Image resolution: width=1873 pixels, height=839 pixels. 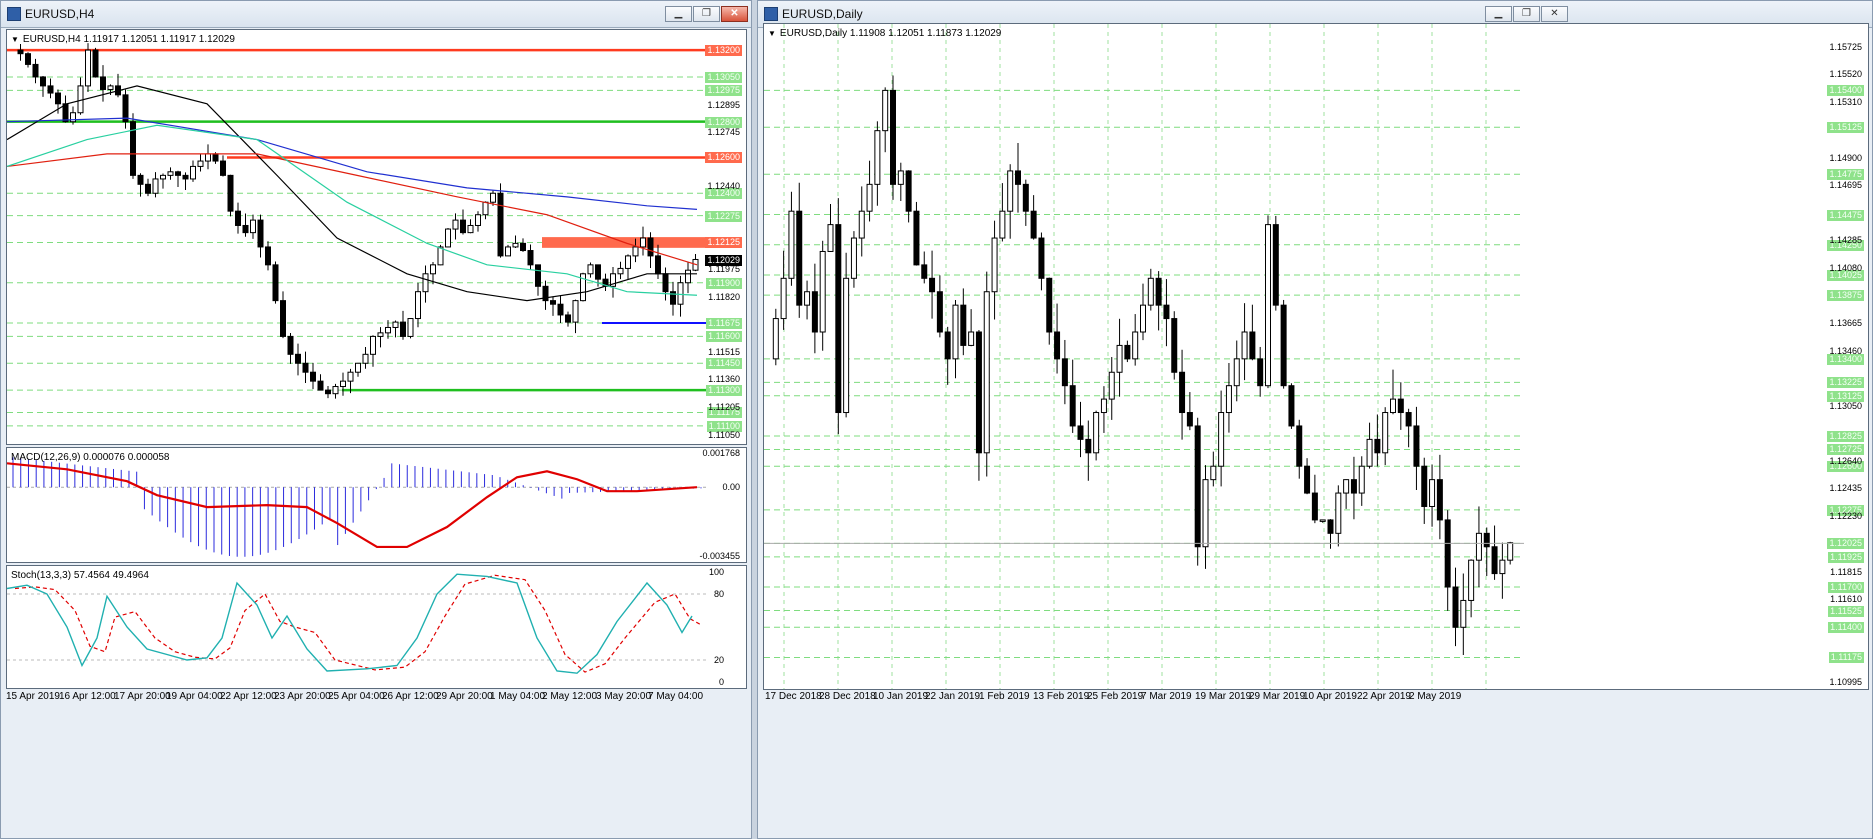 What do you see at coordinates (142, 696) in the screenshot?
I see `h4-time-label: 17 Apr 20:00` at bounding box center [142, 696].